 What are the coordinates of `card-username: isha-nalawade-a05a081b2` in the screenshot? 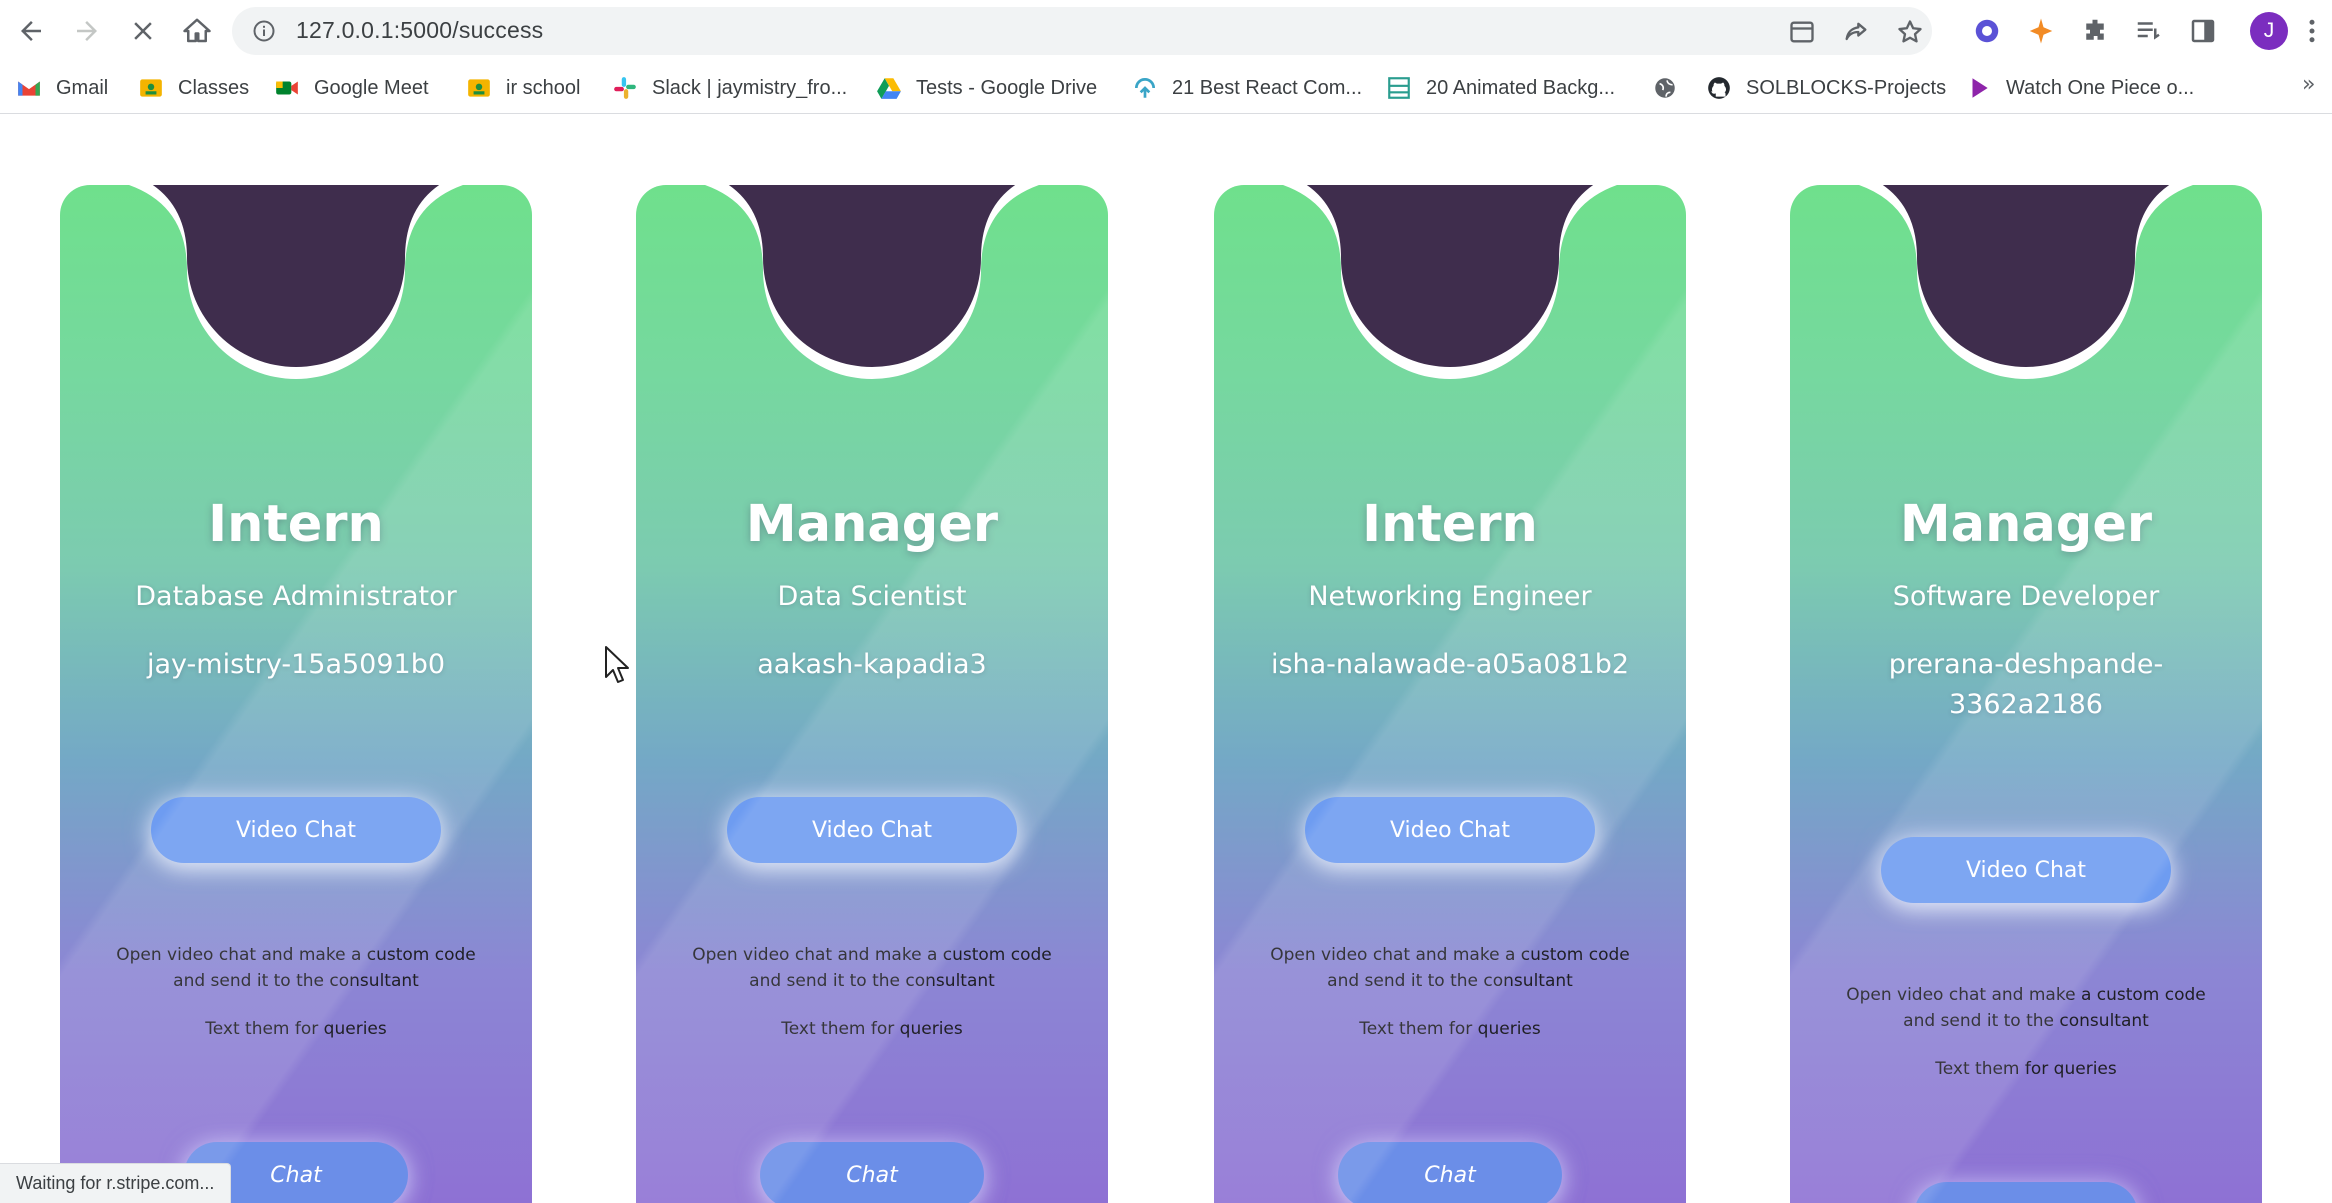 It's located at (1450, 664).